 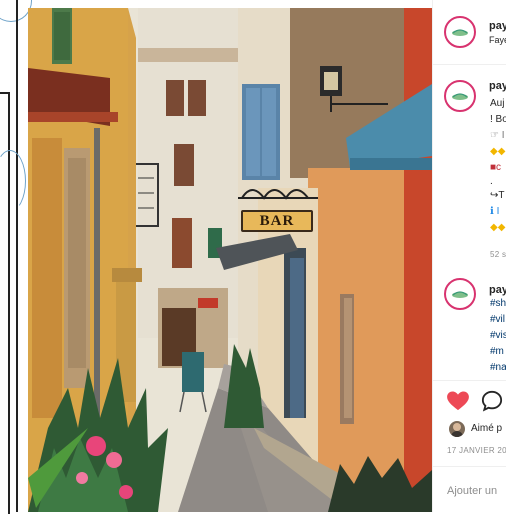 What do you see at coordinates (469, 64) in the screenshot?
I see `header-divider` at bounding box center [469, 64].